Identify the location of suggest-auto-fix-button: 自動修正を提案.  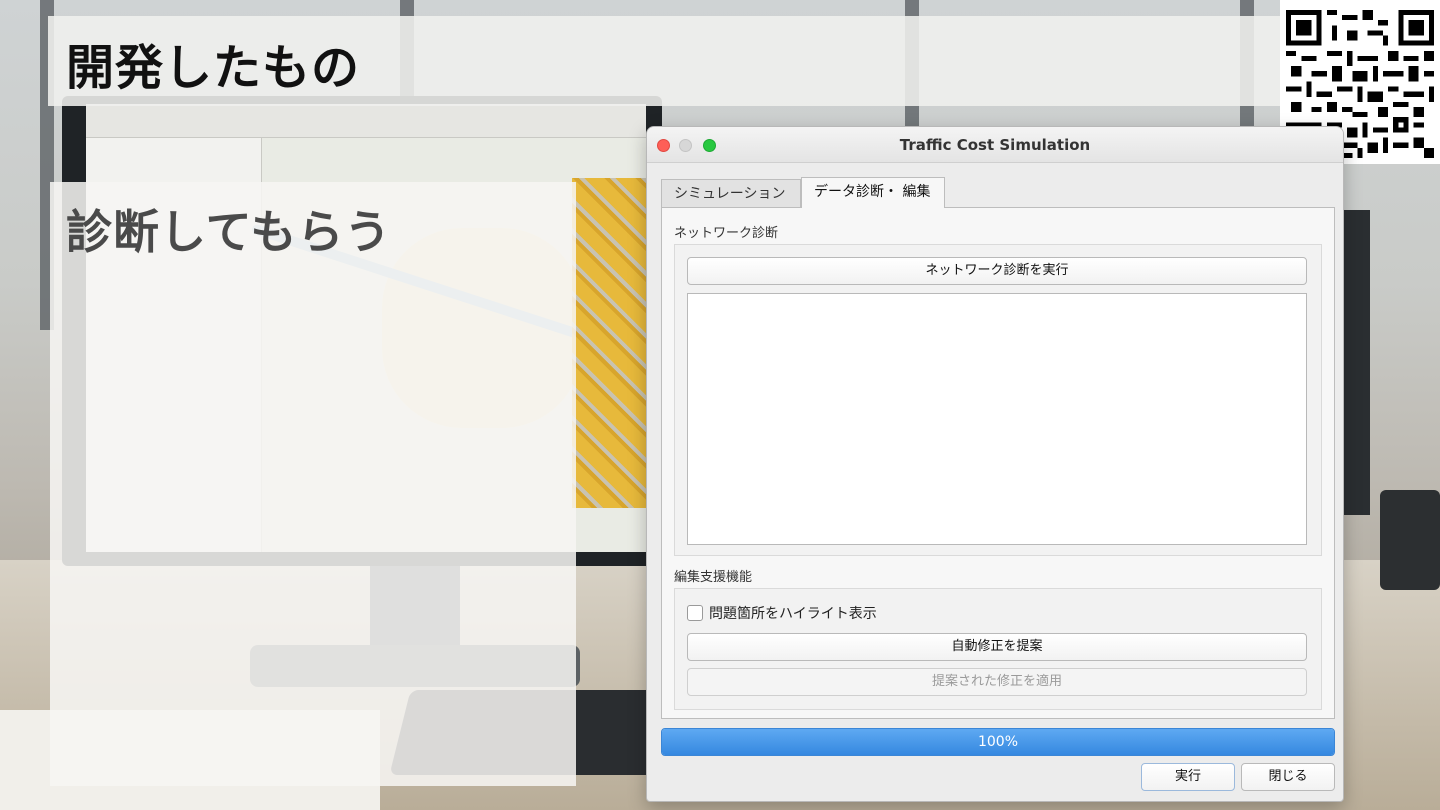
(997, 647).